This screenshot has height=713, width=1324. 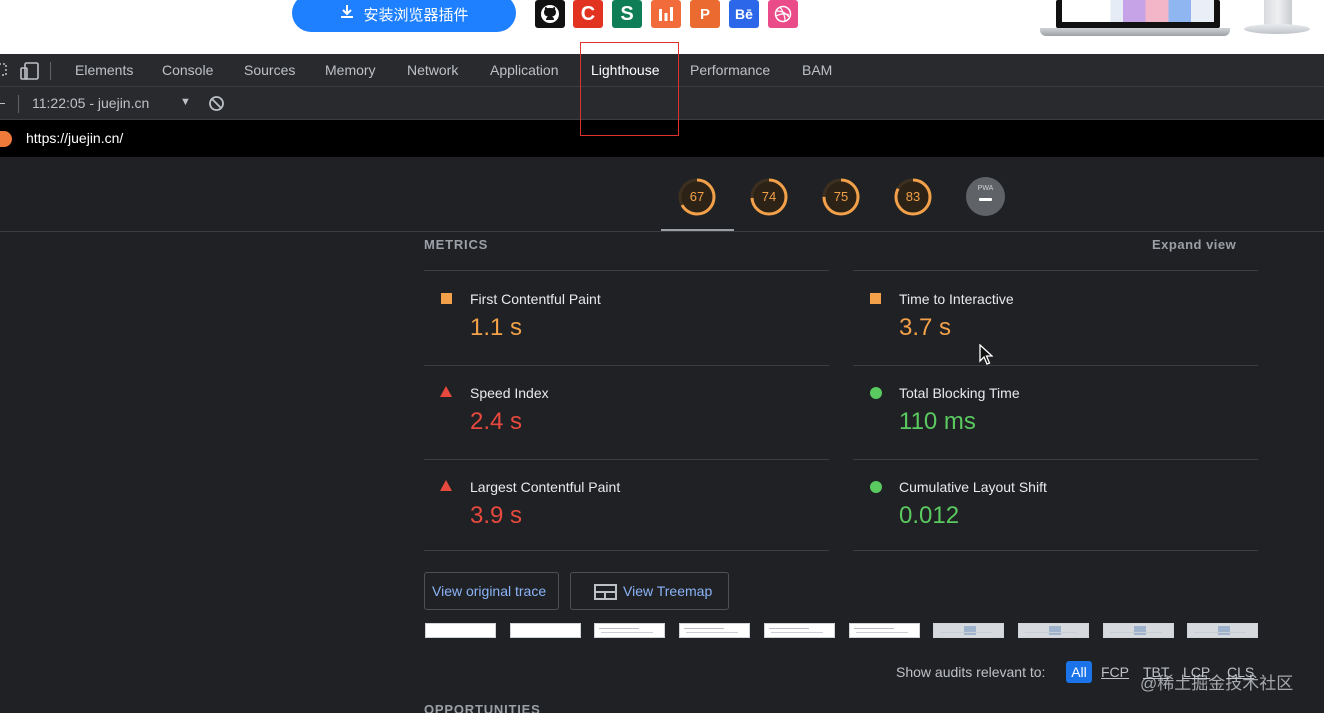 I want to click on score-gauge-performance: 67, so click(x=697, y=197).